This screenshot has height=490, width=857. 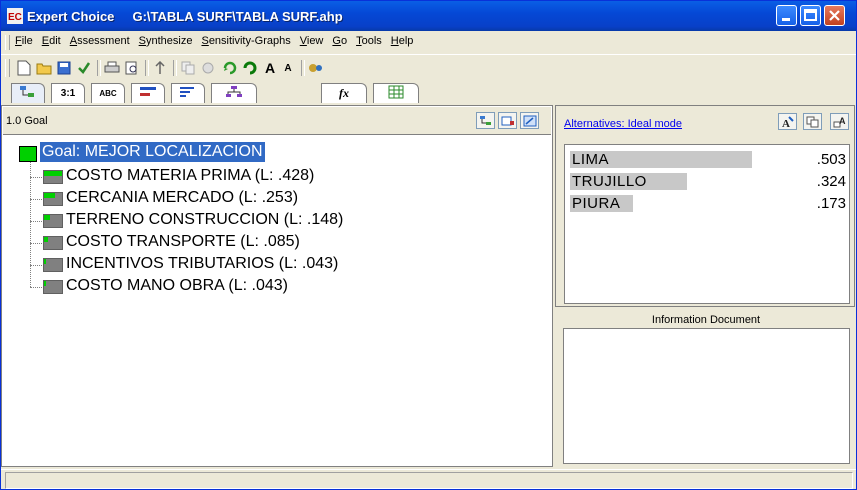 I want to click on tab-data-grid, so click(x=396, y=93).